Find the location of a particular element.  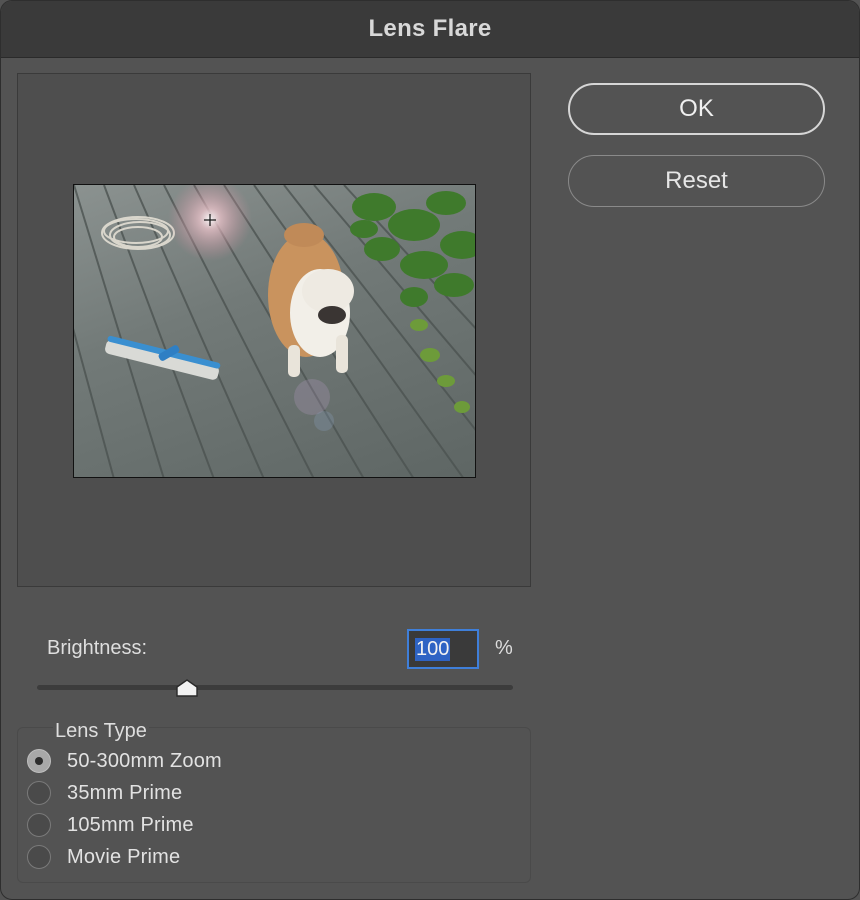

radio-label: 105mm Prime is located at coordinates (130, 824).